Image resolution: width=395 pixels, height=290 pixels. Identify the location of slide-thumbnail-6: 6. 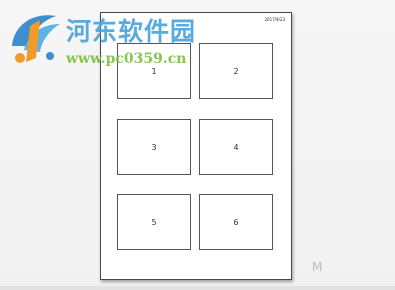
(236, 222).